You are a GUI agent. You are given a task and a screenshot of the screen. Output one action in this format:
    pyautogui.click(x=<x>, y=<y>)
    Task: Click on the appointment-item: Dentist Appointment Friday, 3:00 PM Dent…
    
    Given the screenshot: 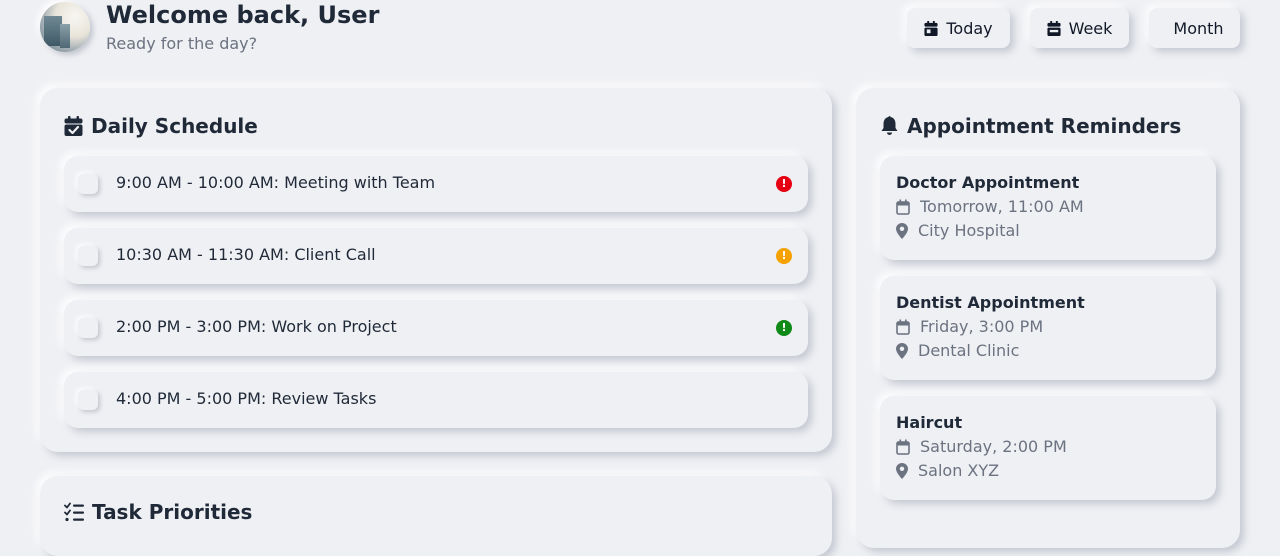 What is the action you would take?
    pyautogui.click(x=1048, y=328)
    